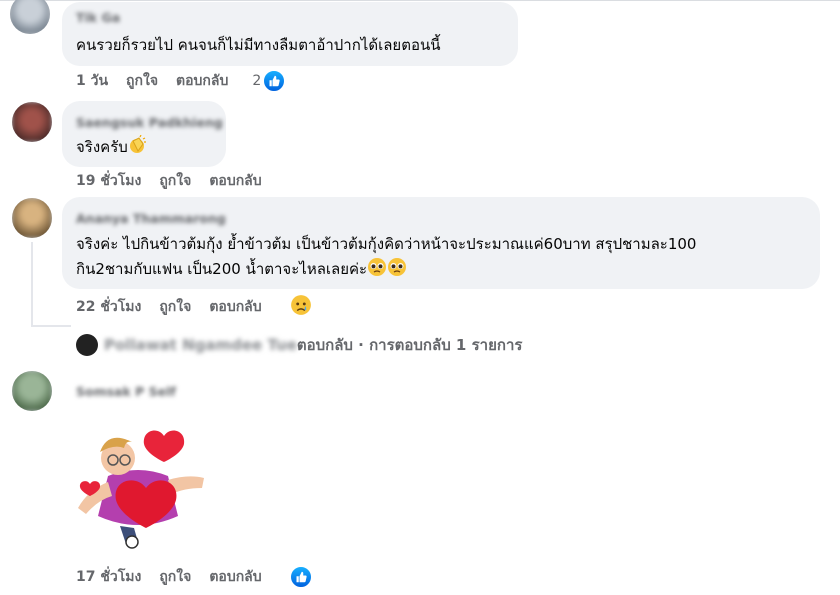 The width and height of the screenshot is (840, 595). Describe the element at coordinates (108, 307) in the screenshot. I see `comment-time: 22 ชั่วโมง` at that location.